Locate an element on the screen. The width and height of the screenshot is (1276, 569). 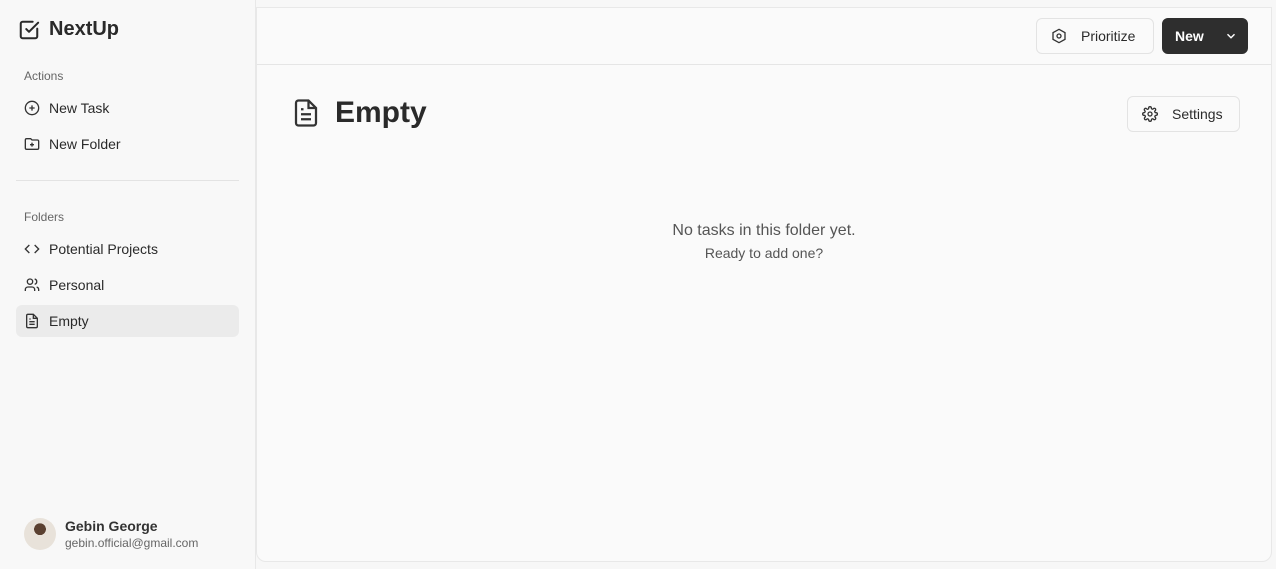
sidebar-item-label: Potential Projects is located at coordinates (103, 249).